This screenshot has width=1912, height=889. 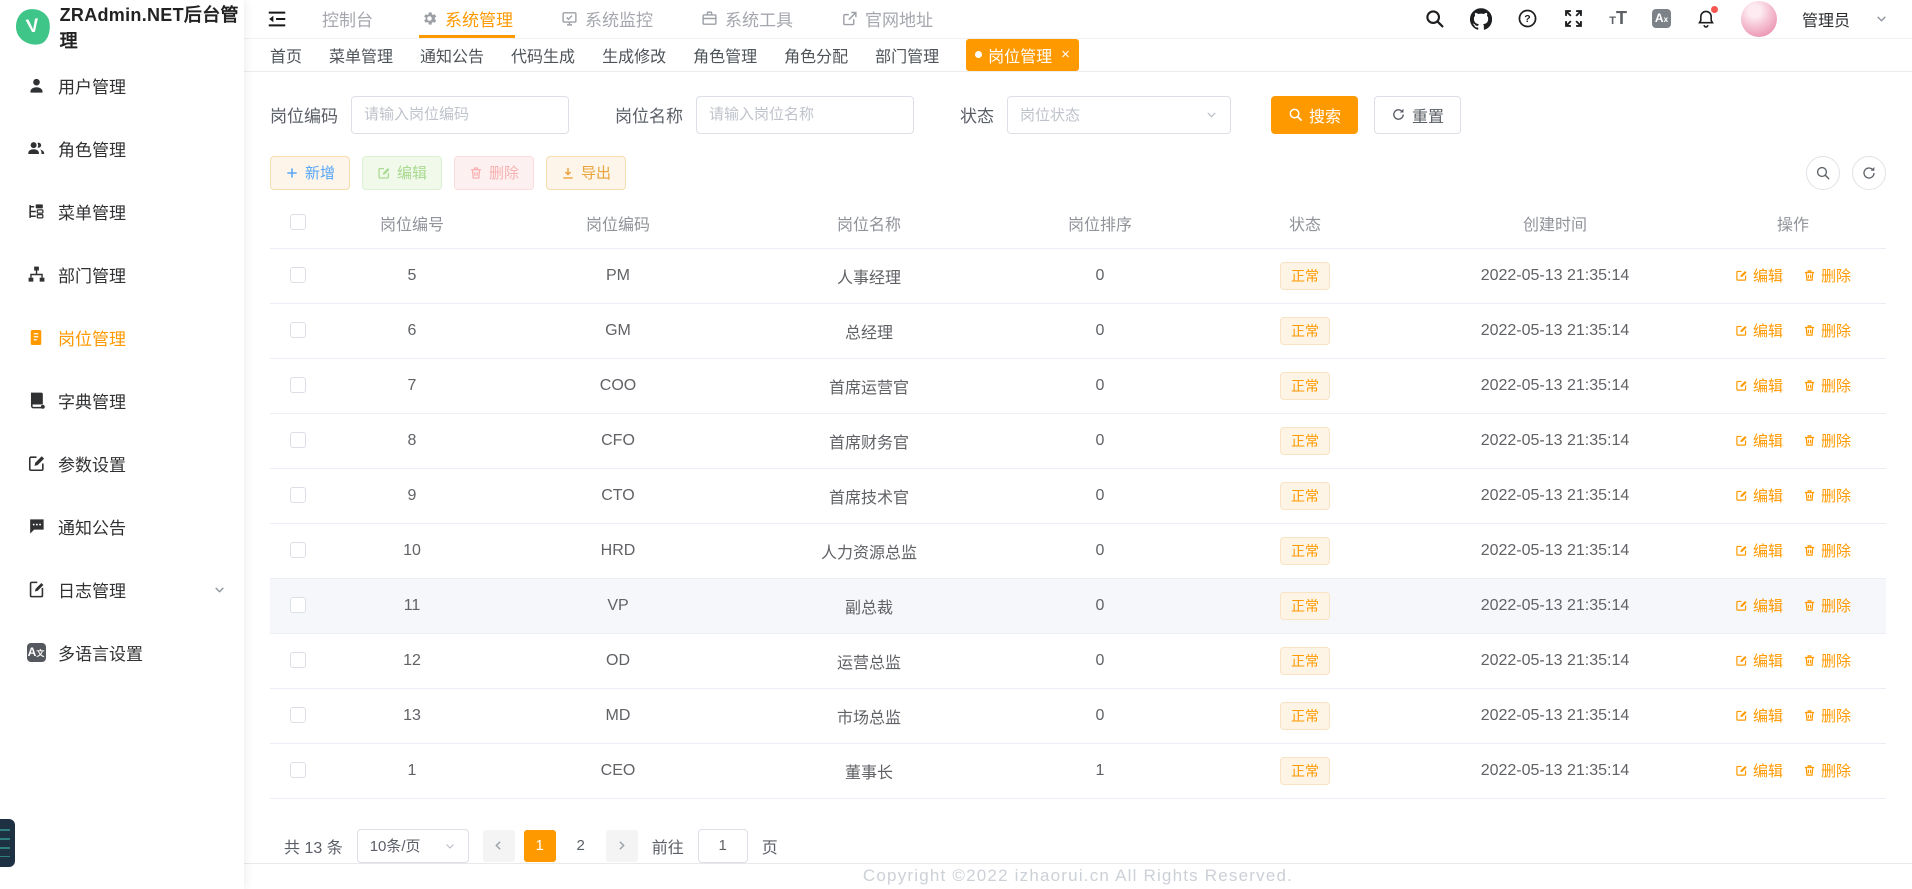 I want to click on sidebar-item-dictionary: 字典管理, so click(x=122, y=400).